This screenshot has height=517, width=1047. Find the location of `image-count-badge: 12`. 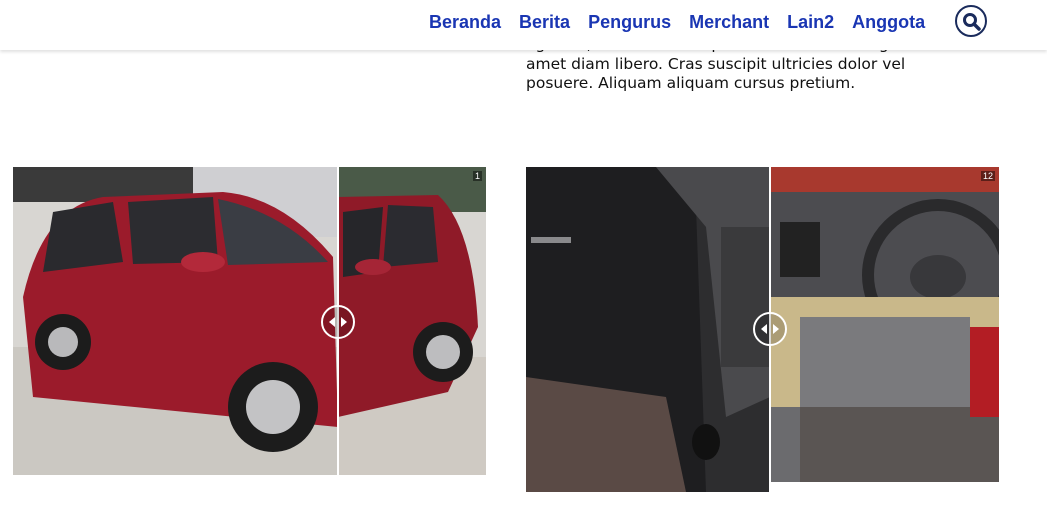

image-count-badge: 12 is located at coordinates (988, 176).